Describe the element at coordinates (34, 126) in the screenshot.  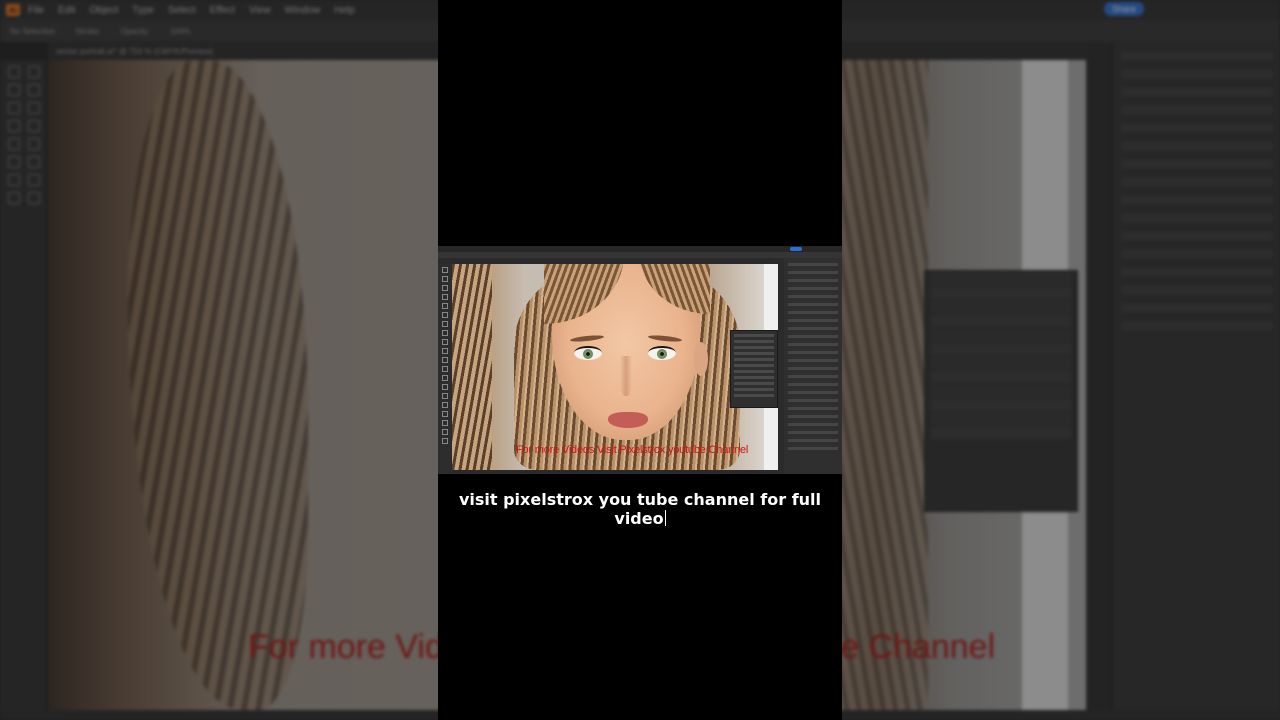
I see `brush-tool-icon` at that location.